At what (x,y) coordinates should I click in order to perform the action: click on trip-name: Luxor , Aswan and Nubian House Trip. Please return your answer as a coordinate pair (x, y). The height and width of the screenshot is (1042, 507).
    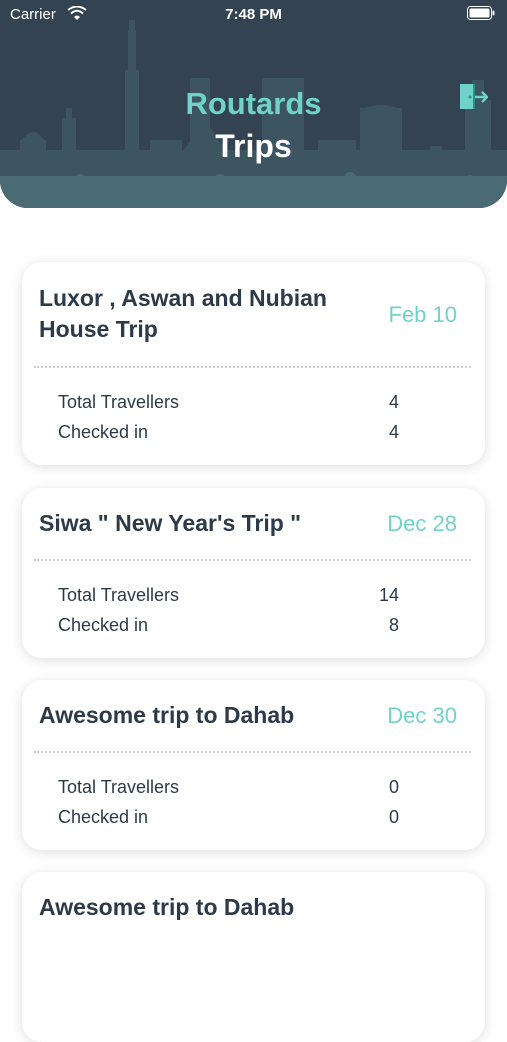
    Looking at the image, I should click on (183, 313).